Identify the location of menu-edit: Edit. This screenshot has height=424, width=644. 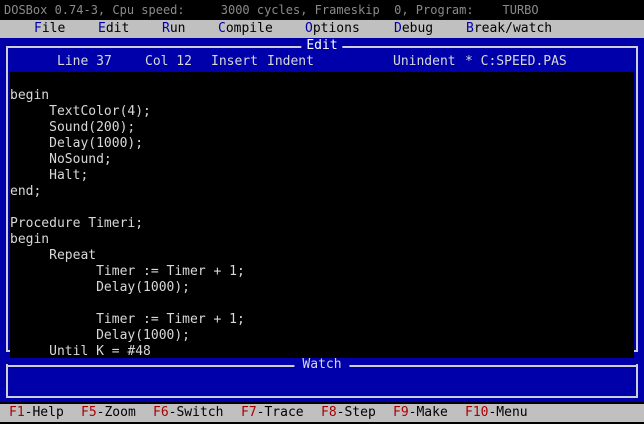
(113, 29).